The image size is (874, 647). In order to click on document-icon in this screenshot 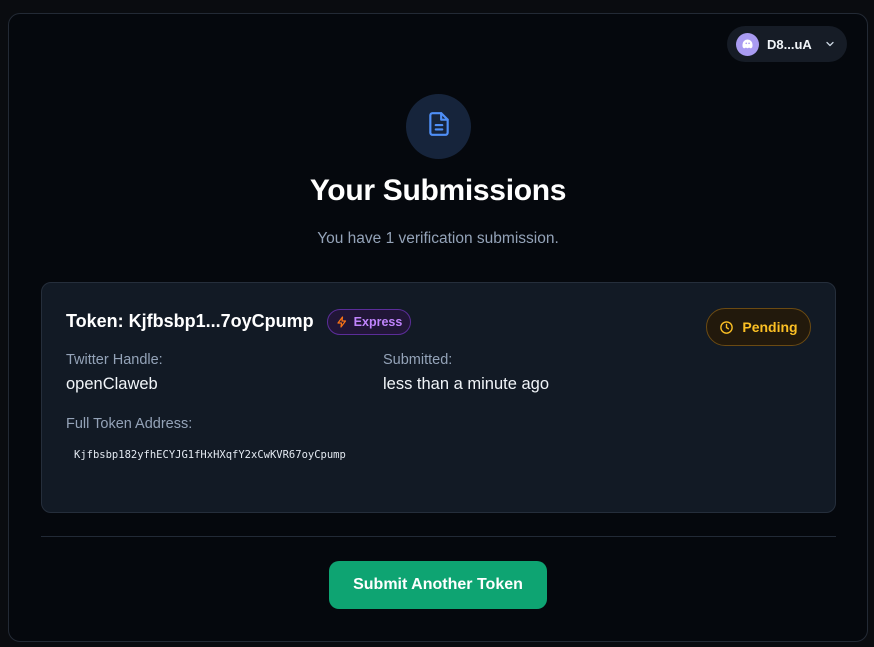, I will do `click(439, 126)`.